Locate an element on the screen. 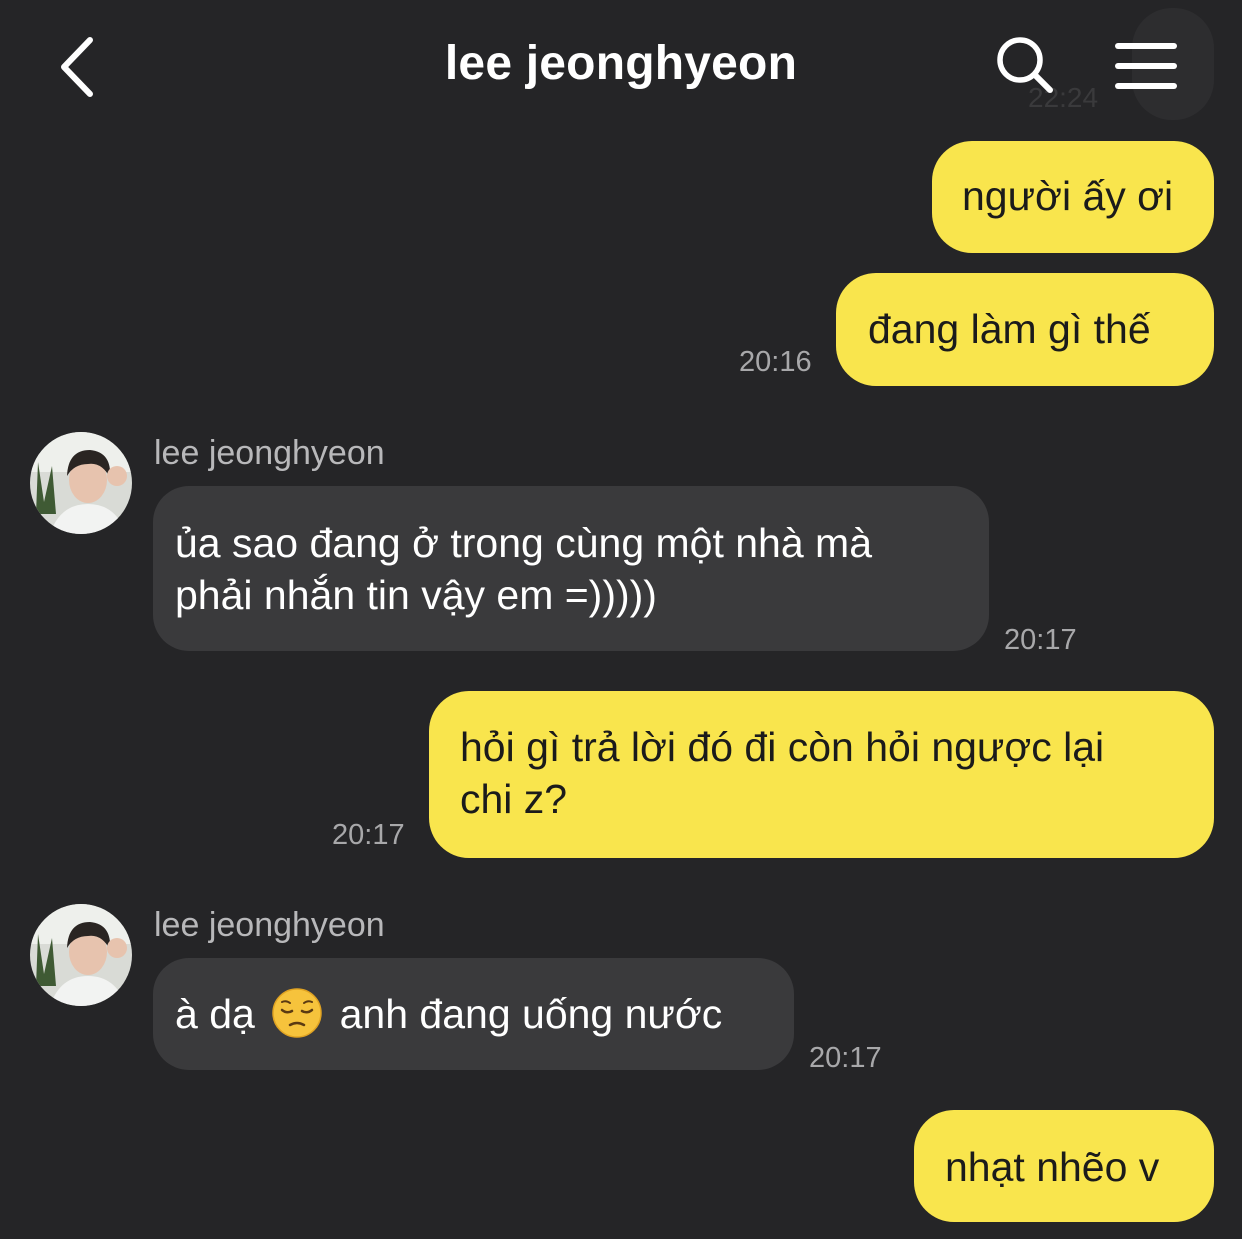  message-text-line: chi z? is located at coordinates (514, 799).